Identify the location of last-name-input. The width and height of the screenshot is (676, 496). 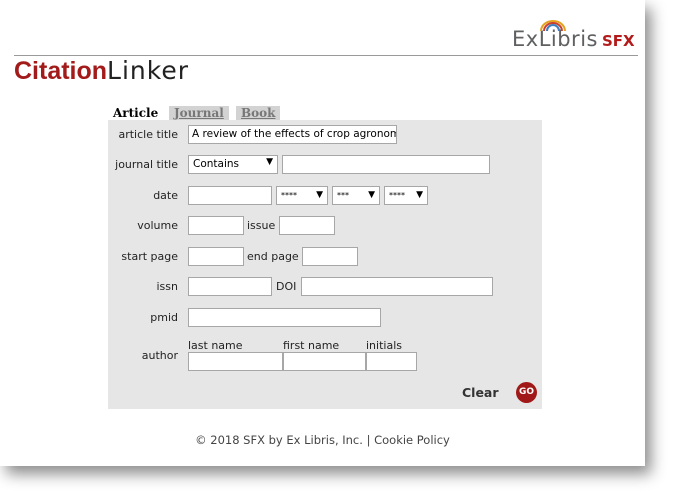
(235, 361).